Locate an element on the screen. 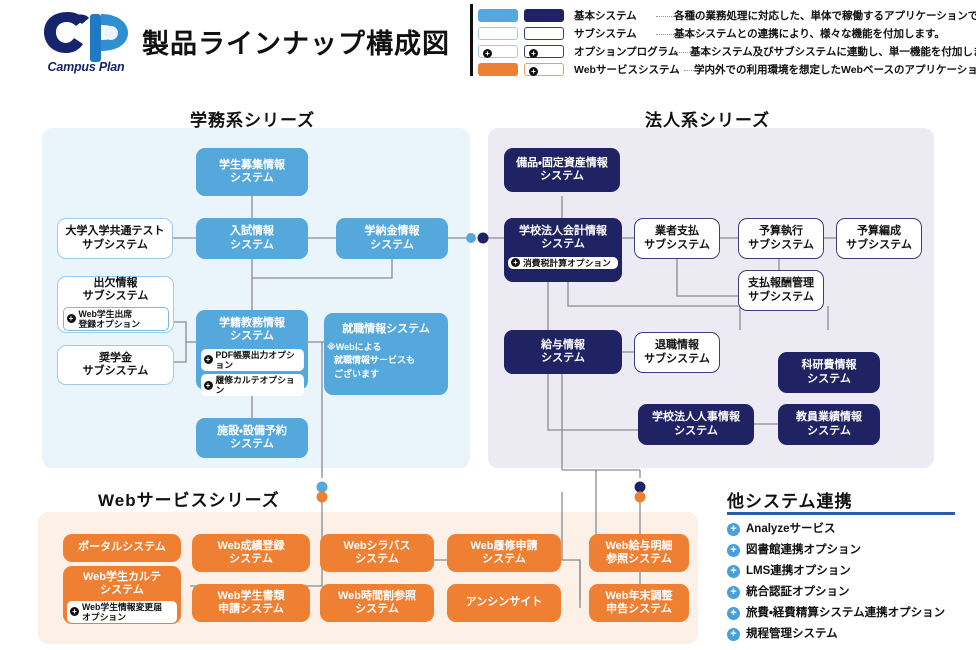 The width and height of the screenshot is (976, 650). box-anshin-site: アンシンサイト is located at coordinates (504, 603).